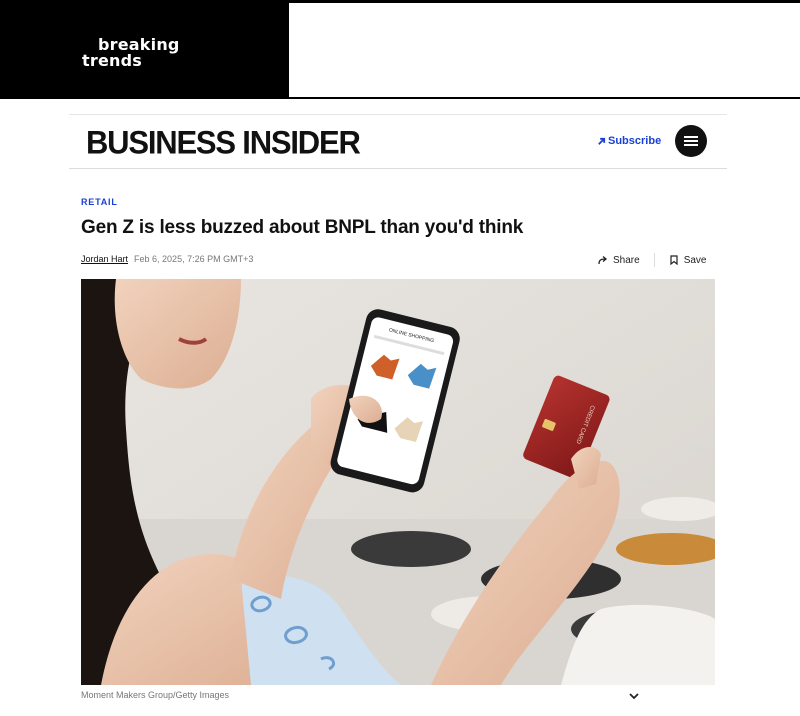  What do you see at coordinates (626, 260) in the screenshot?
I see `share-label: Share` at bounding box center [626, 260].